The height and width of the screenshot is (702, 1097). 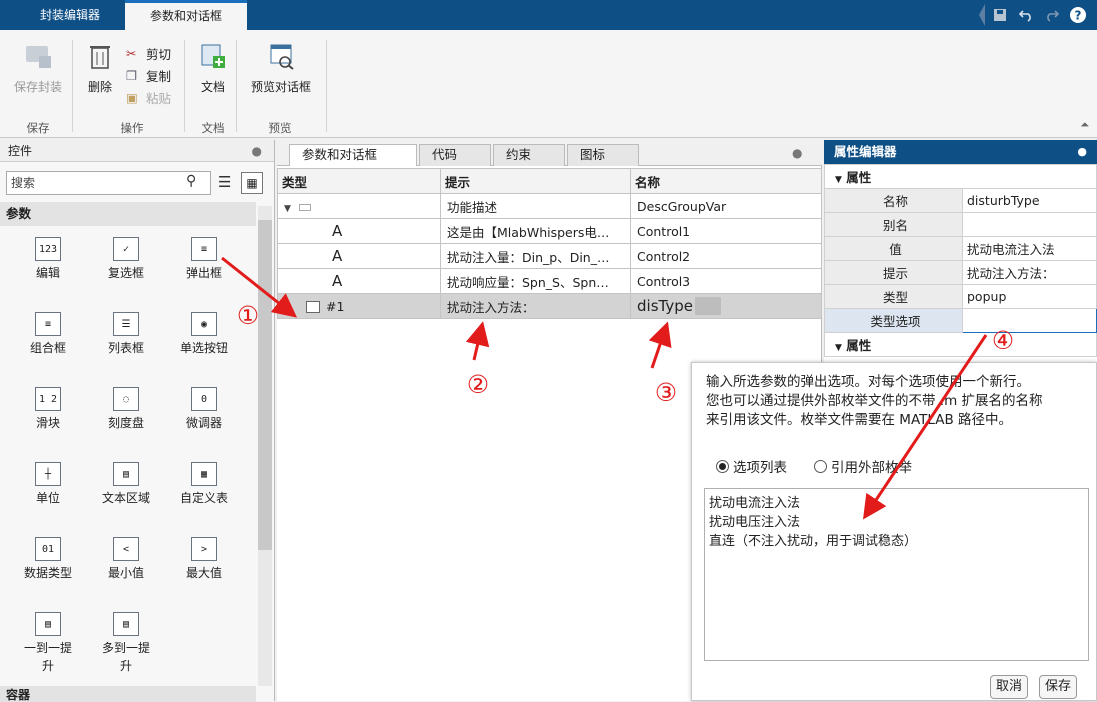 I want to click on annotation-3: ③, so click(x=666, y=392).